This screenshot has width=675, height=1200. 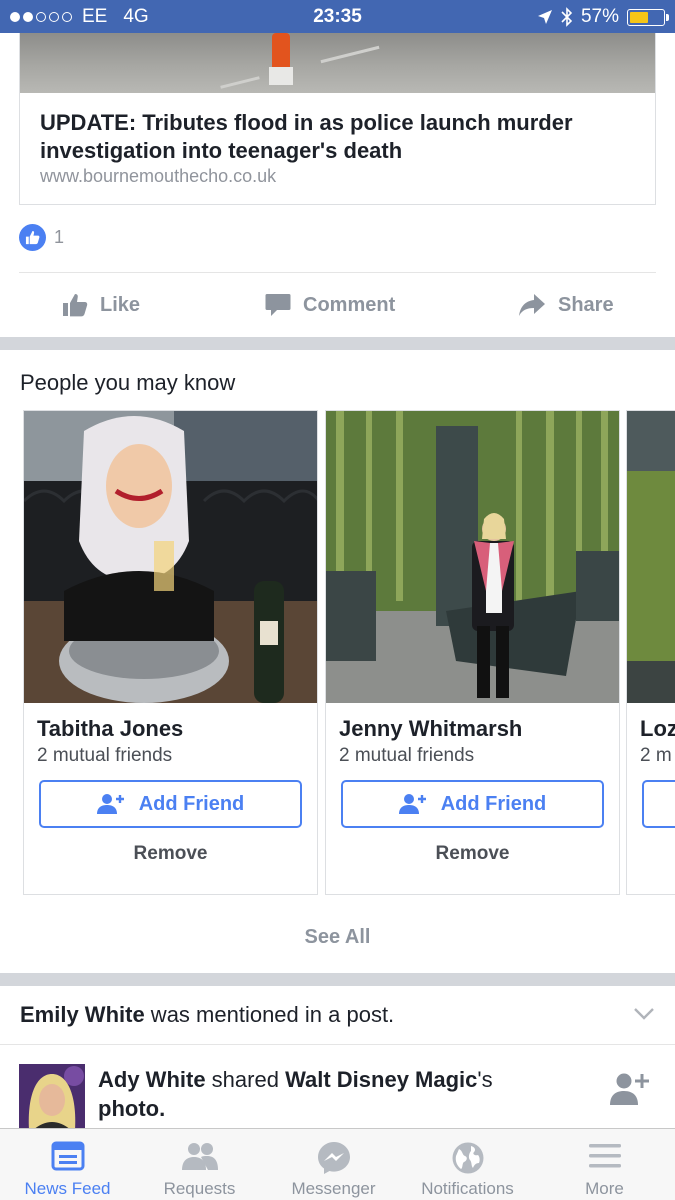 I want to click on battery-percent: 57%, so click(x=599, y=16).